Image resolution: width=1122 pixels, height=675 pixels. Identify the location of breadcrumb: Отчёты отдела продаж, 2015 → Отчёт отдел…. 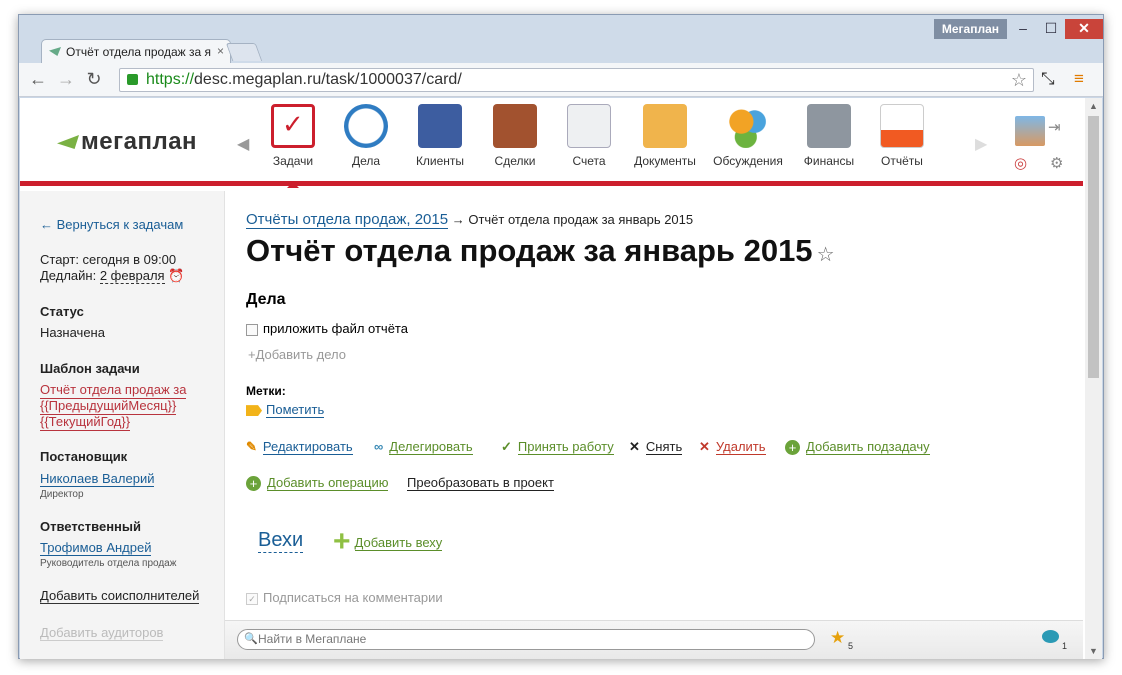
(469, 220).